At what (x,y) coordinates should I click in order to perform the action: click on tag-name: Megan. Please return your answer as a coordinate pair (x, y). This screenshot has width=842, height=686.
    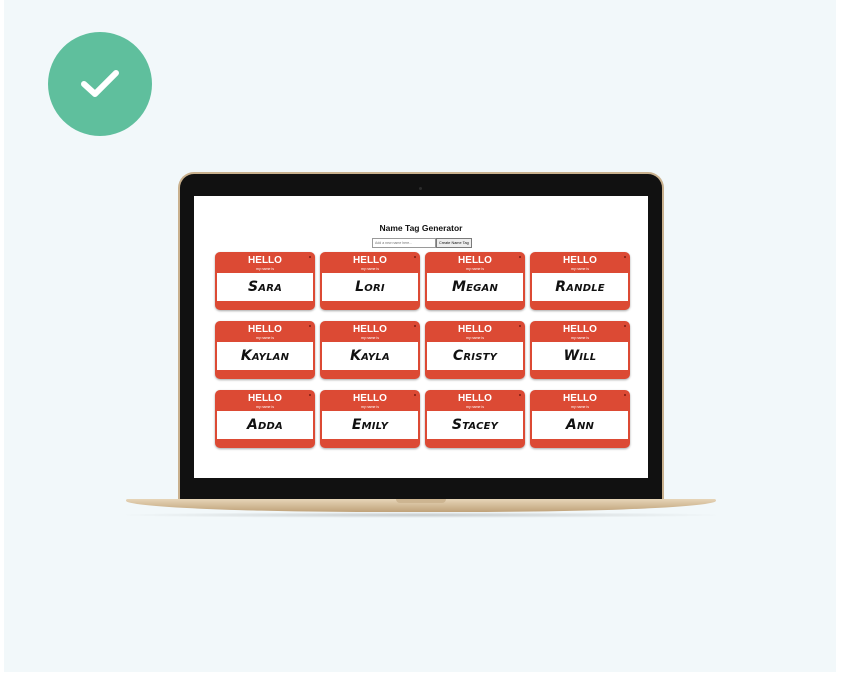
    Looking at the image, I should click on (475, 287).